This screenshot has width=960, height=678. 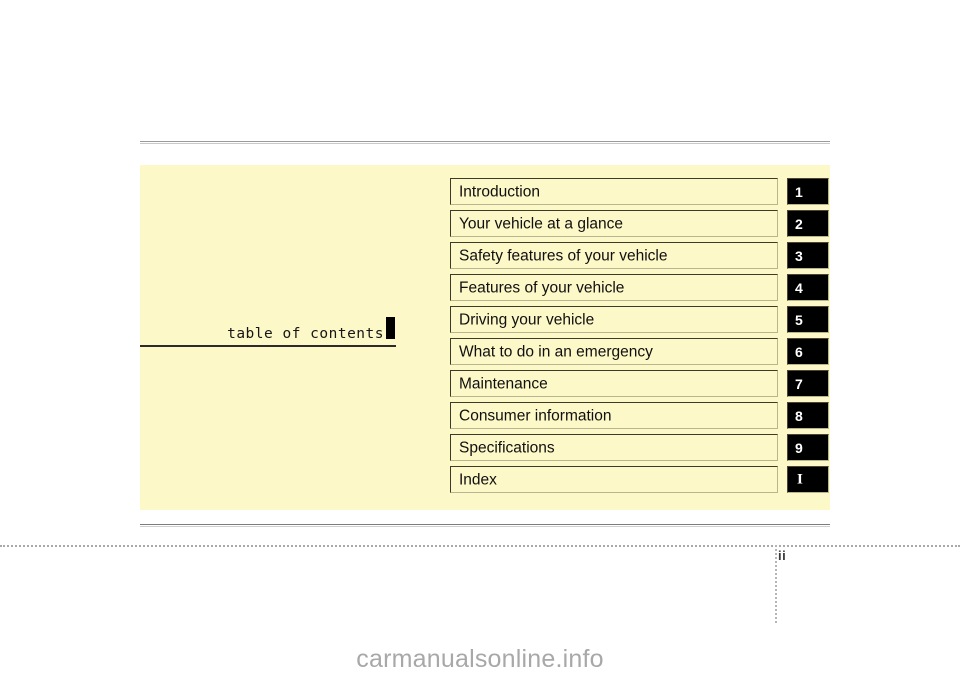 I want to click on list-item: Safety features of your vehicle 3, so click(x=640, y=255).